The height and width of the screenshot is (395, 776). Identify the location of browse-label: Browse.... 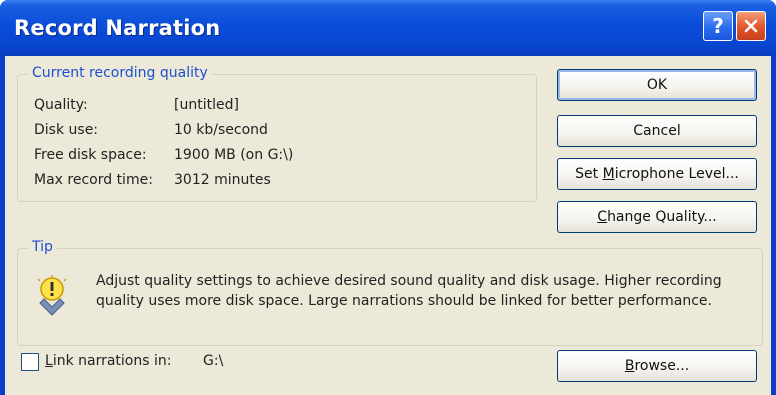
(657, 366).